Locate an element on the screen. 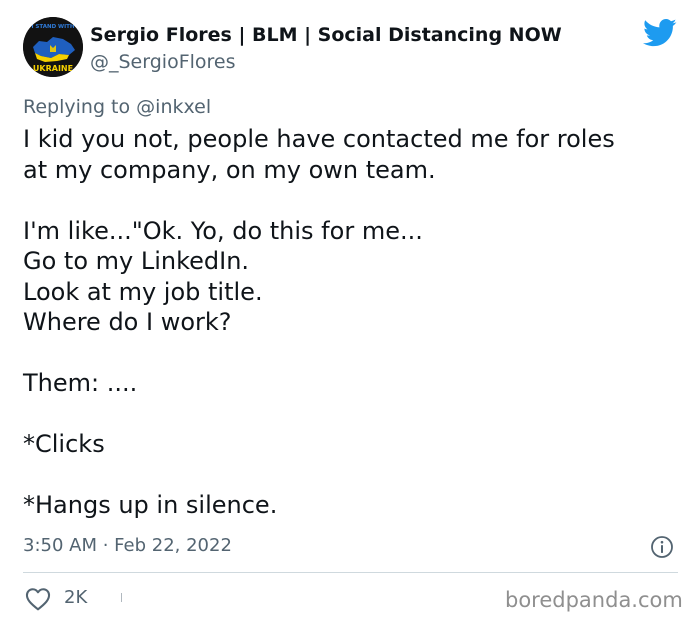  avatar: I STAND WITH UKRAINE is located at coordinates (53, 47).